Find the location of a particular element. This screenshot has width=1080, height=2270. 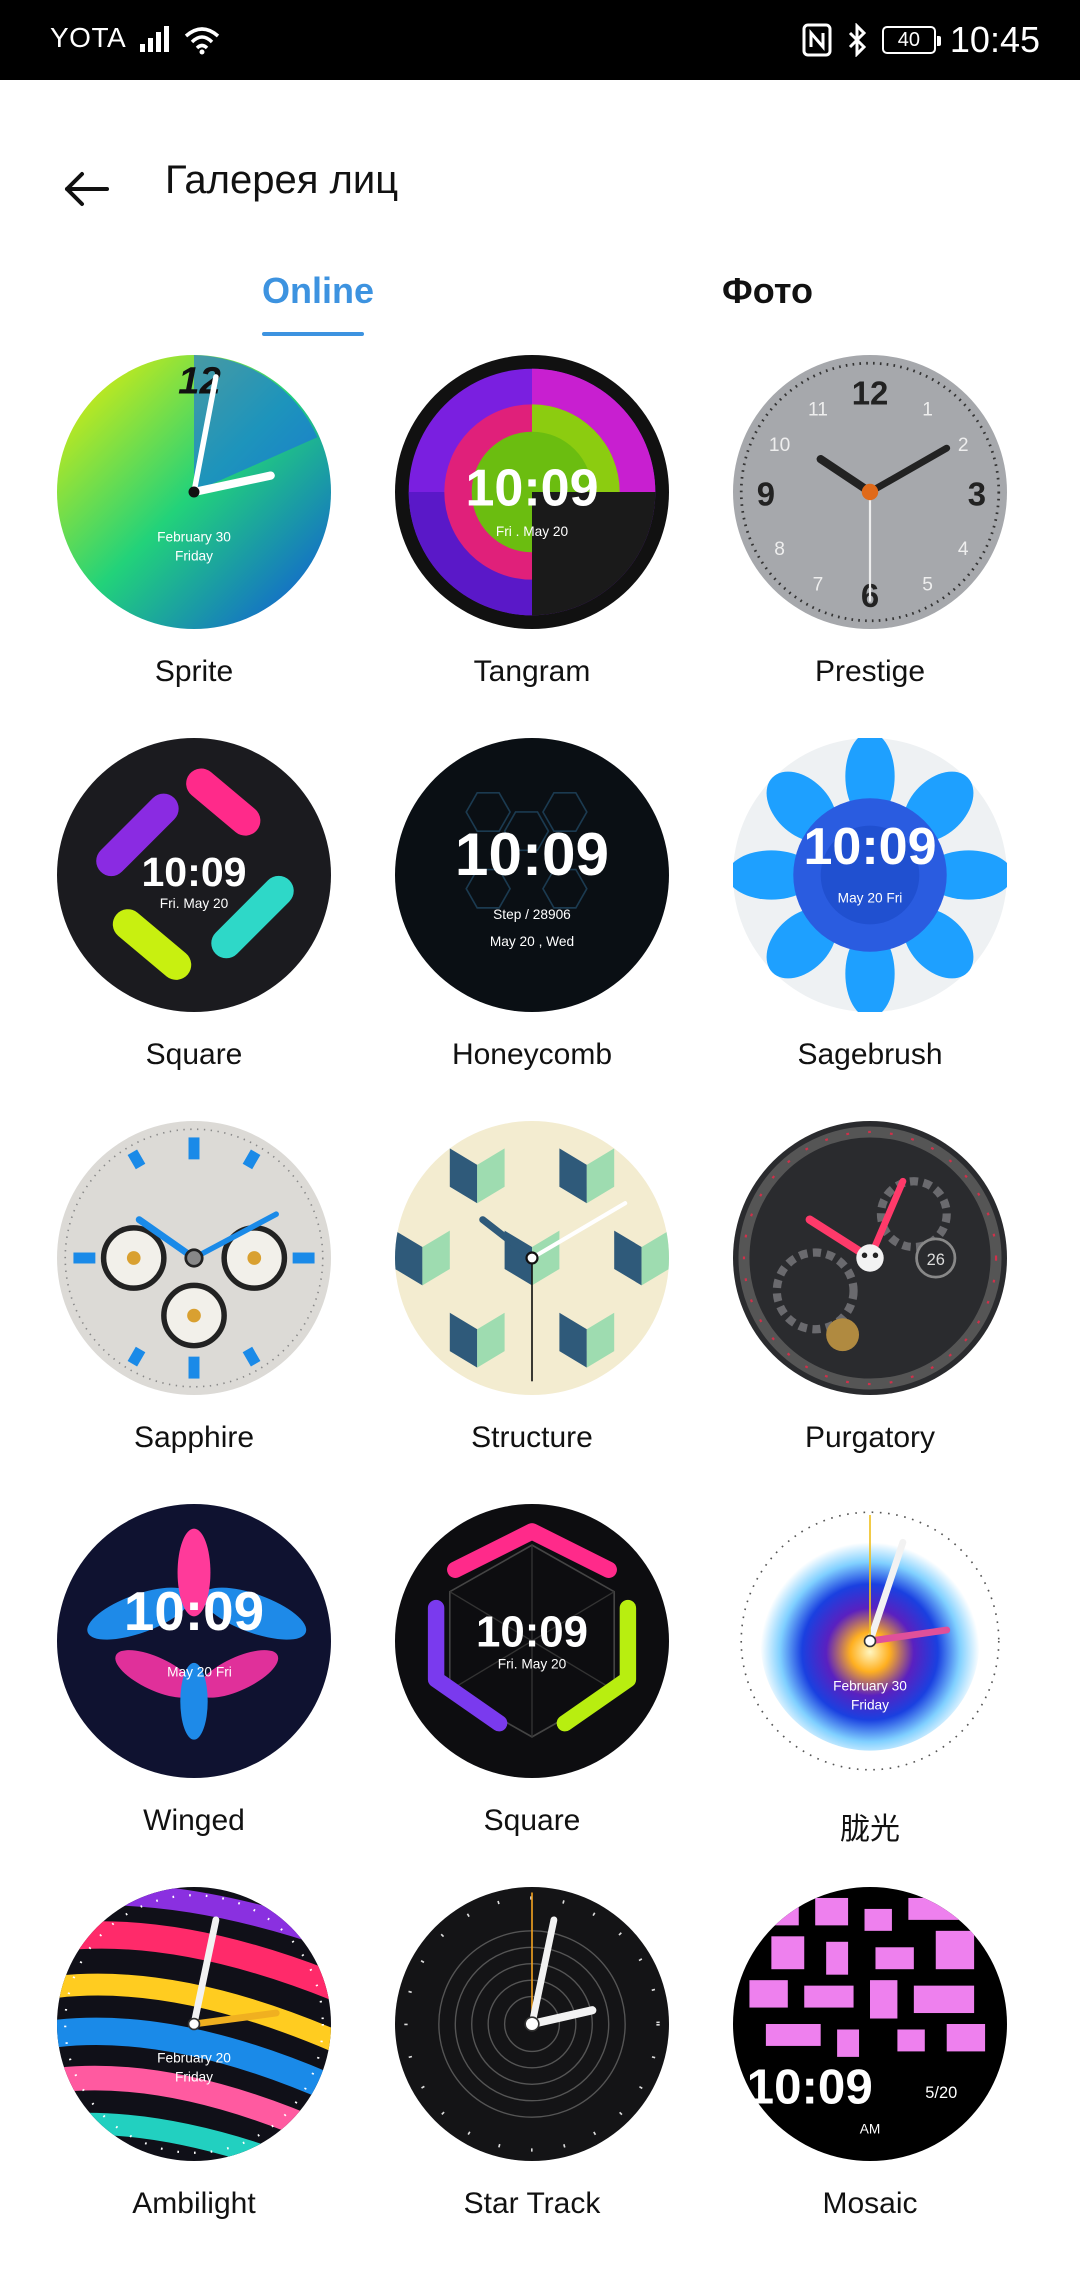

watch-face-card: 10:09 May 20 Fri Winged is located at coordinates (194, 1695).